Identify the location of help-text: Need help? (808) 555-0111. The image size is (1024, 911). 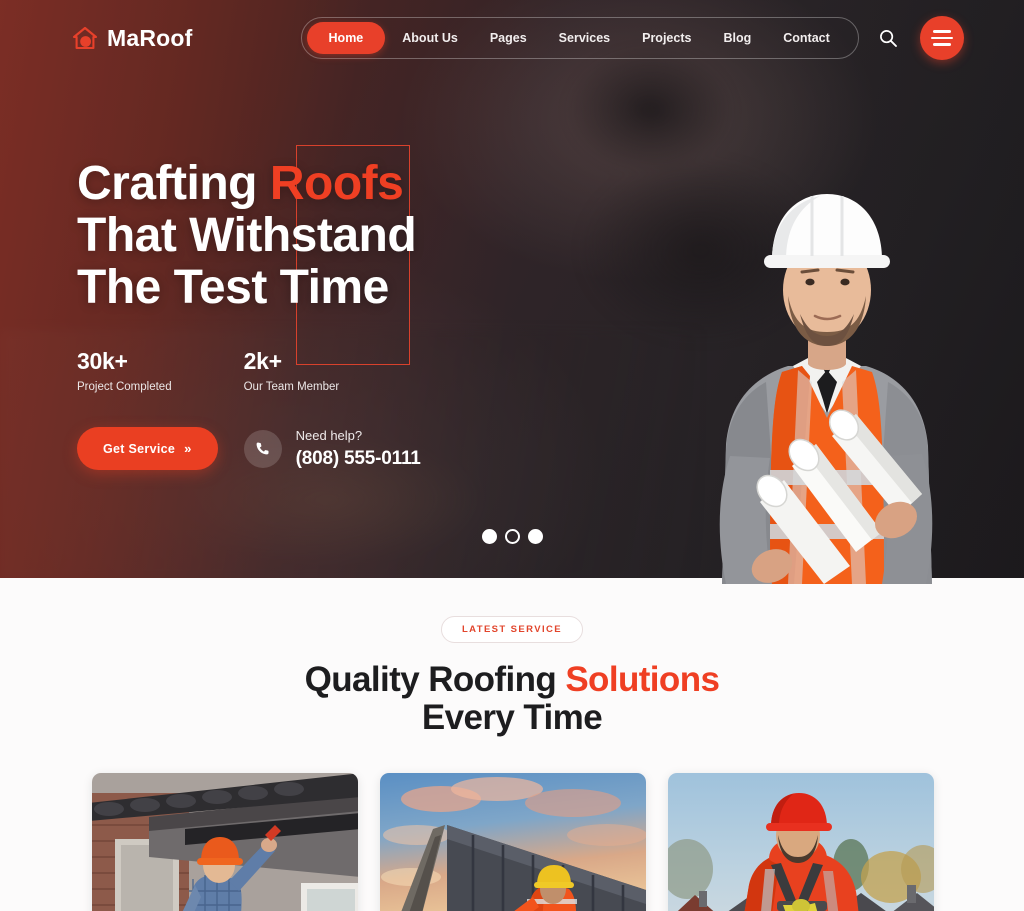
(358, 449).